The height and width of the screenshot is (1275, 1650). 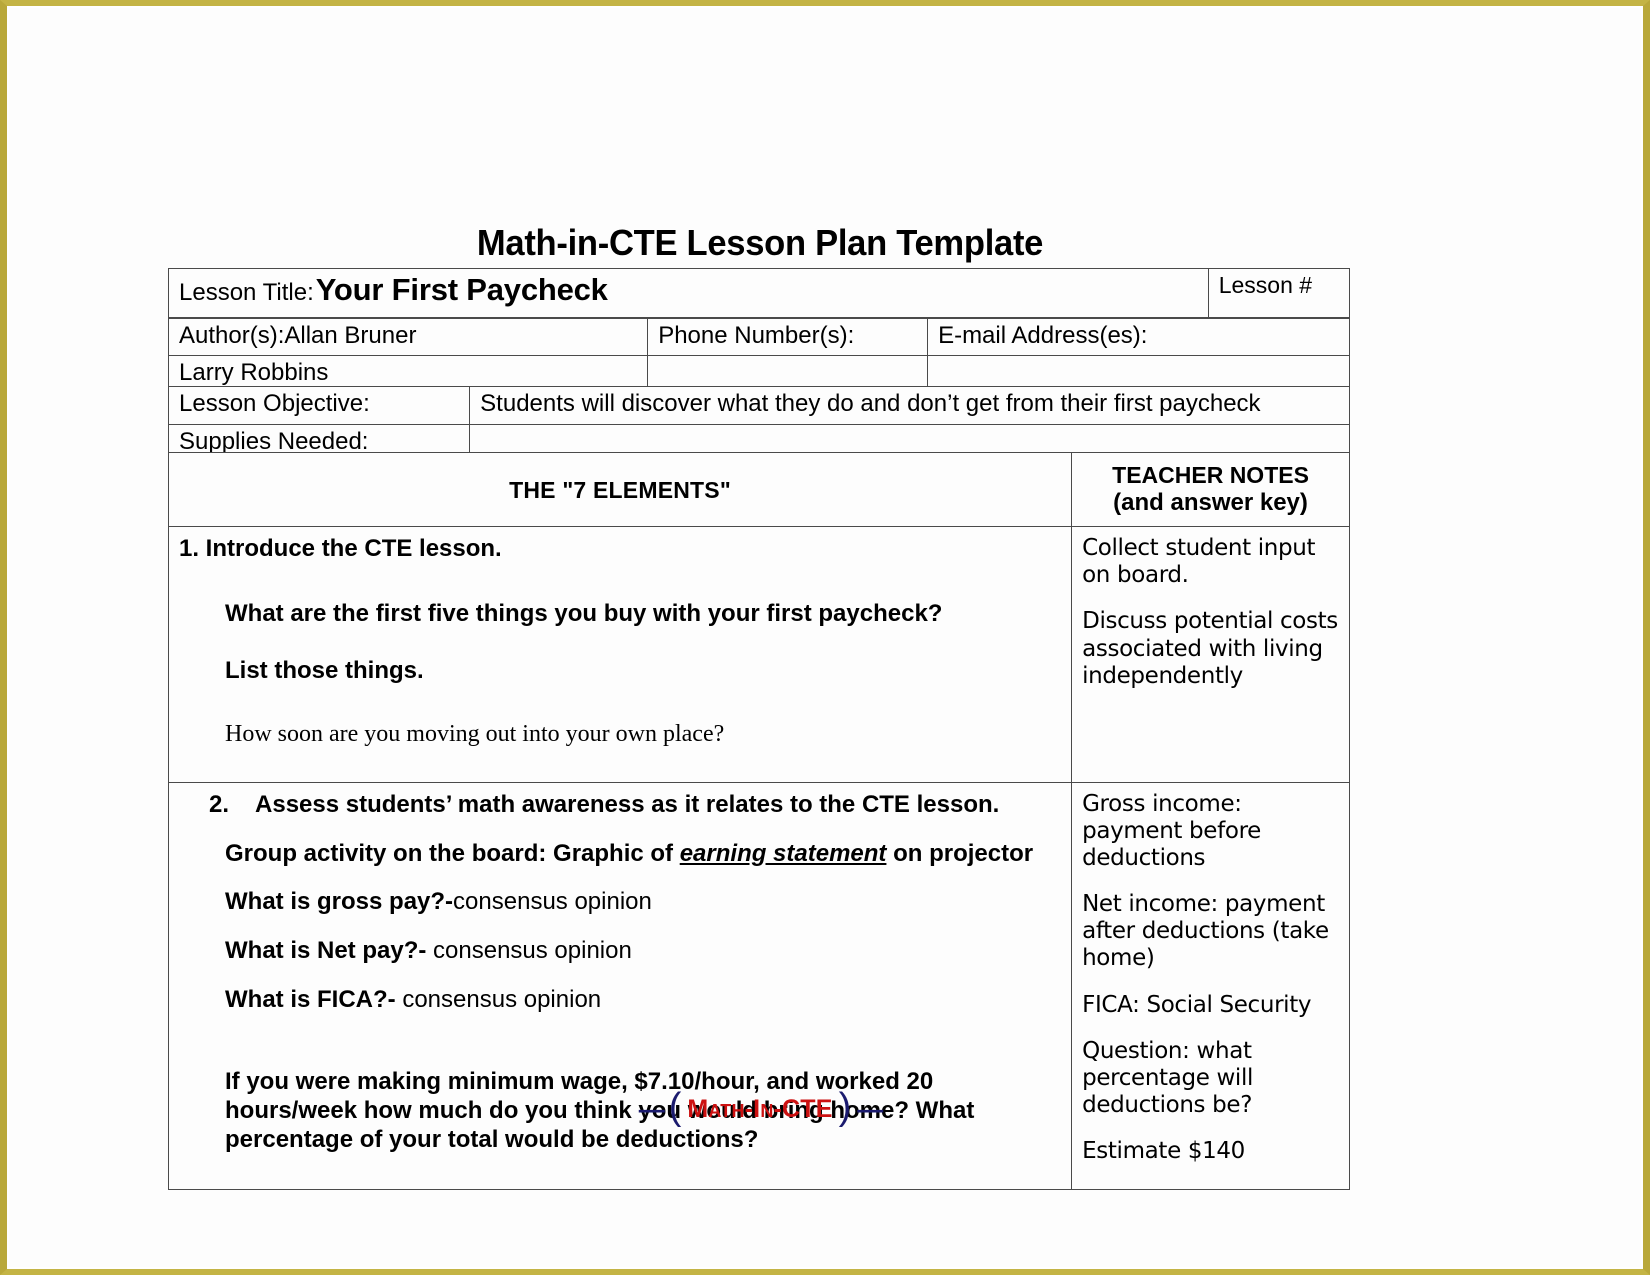 What do you see at coordinates (643, 1000) in the screenshot?
I see `element-2-fica: What is FICA?- consensus opinion` at bounding box center [643, 1000].